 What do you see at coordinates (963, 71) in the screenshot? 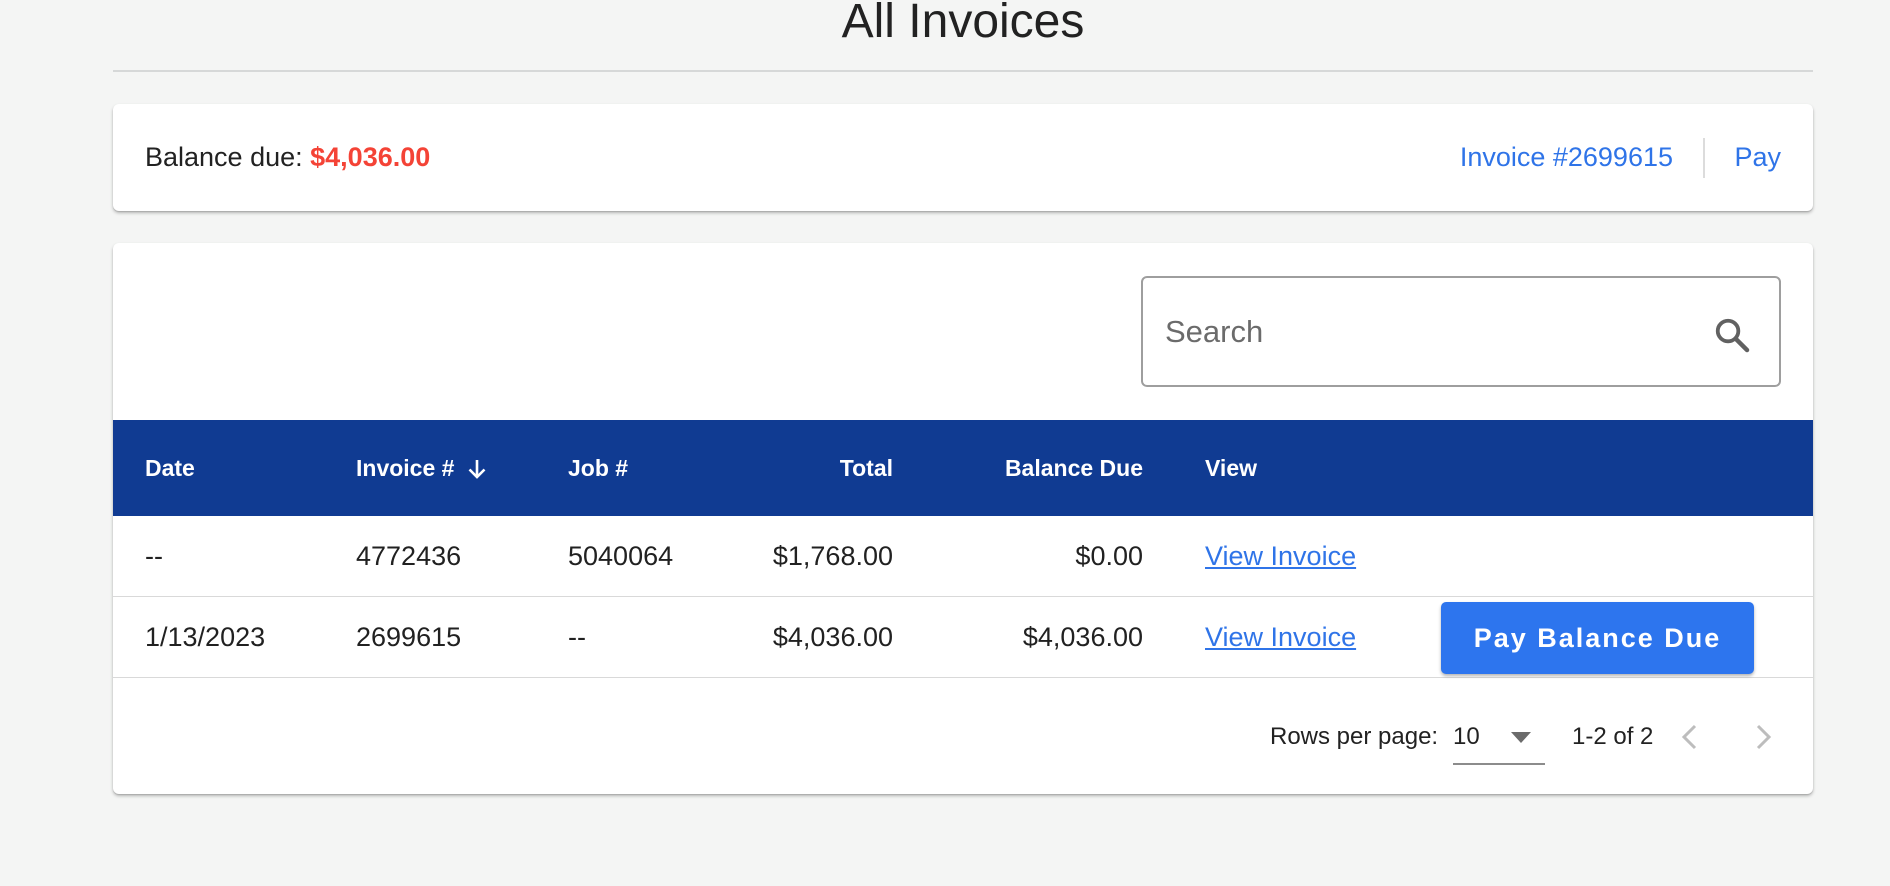
I see `title-divider` at bounding box center [963, 71].